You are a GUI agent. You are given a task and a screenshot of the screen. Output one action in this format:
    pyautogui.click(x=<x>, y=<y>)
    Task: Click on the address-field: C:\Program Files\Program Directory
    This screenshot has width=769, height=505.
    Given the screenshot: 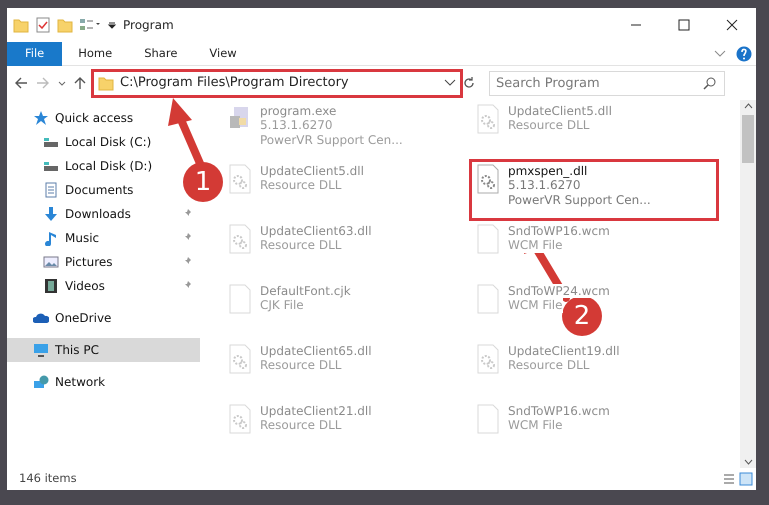 What is the action you would take?
    pyautogui.click(x=277, y=83)
    